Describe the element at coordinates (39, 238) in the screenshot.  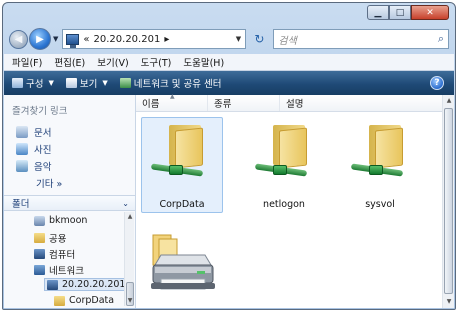
I see `folder-icon` at that location.